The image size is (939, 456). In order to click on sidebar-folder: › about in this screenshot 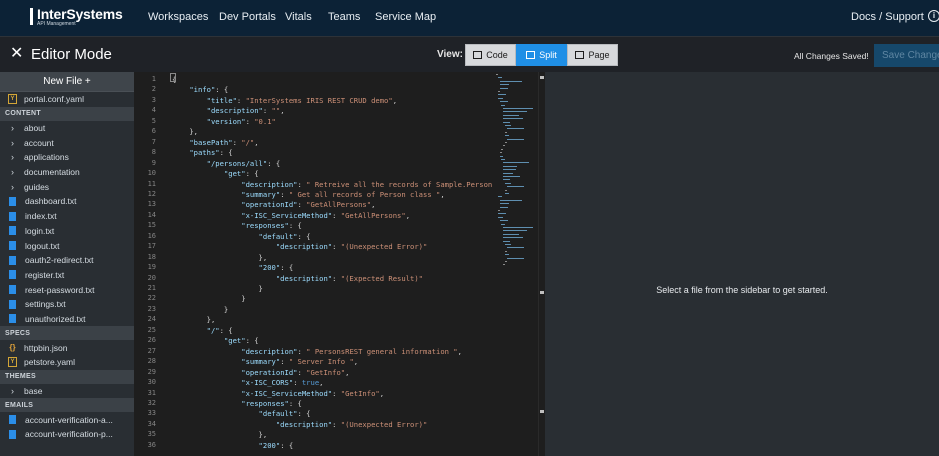, I will do `click(67, 128)`.